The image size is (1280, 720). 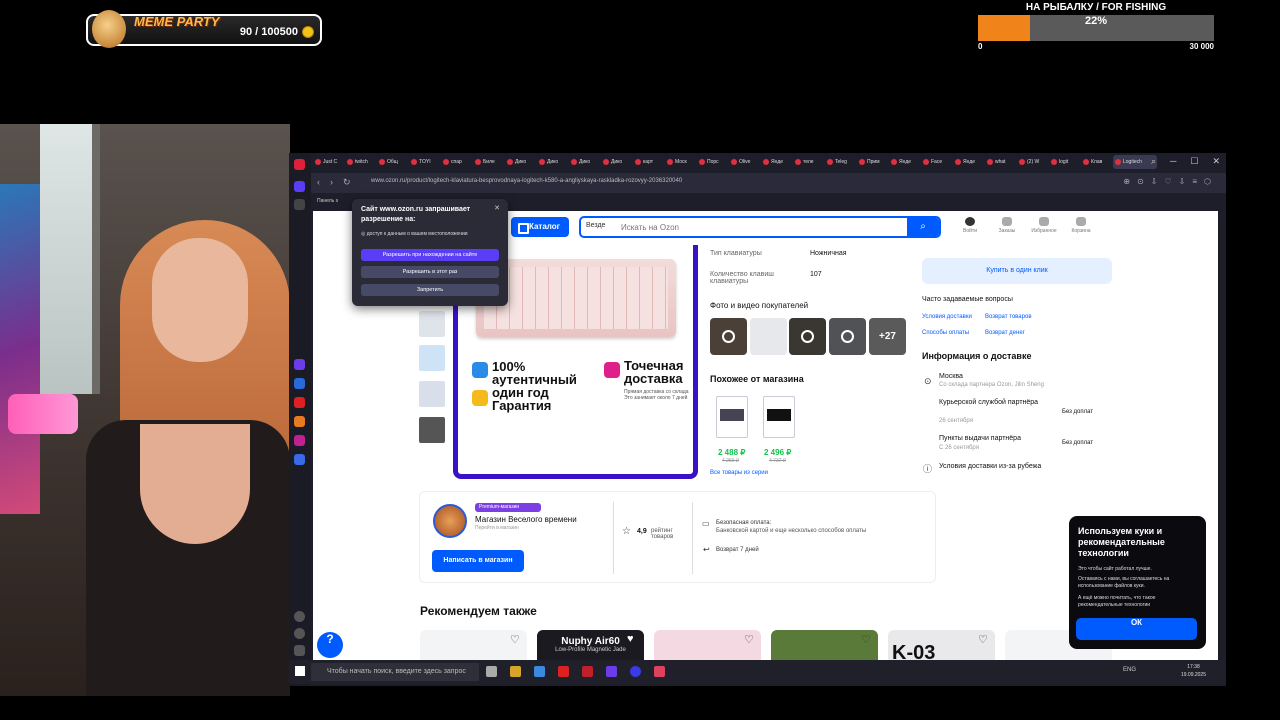 I want to click on browser-tab: Face, so click(x=936, y=162).